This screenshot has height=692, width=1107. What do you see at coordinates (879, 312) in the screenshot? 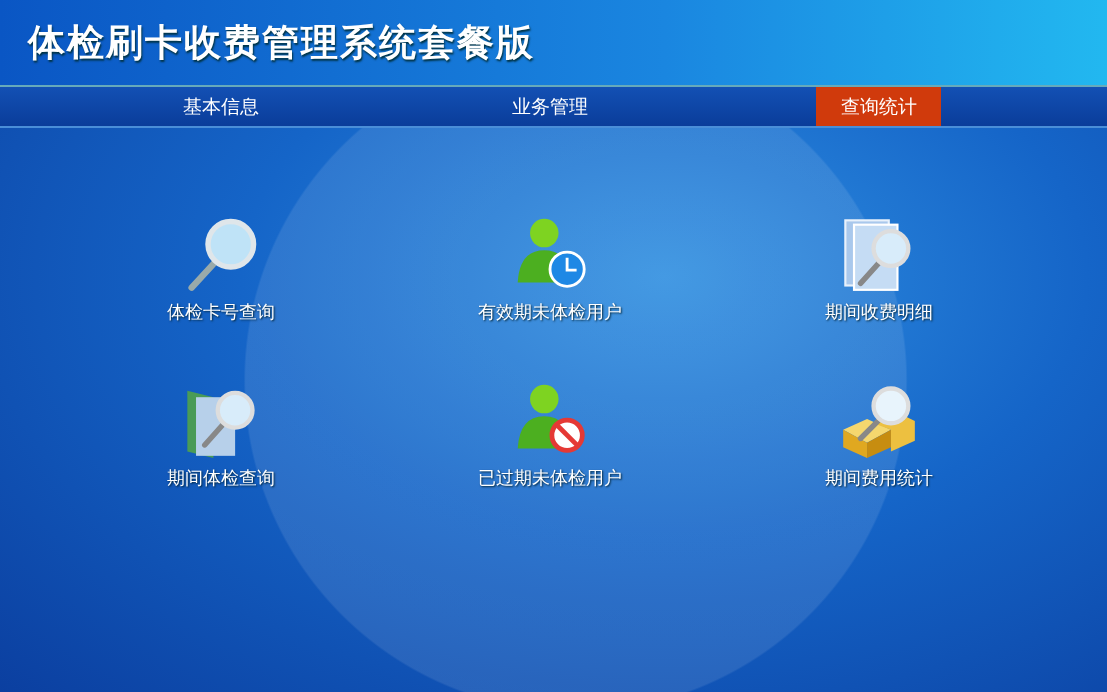
I see `feature-link: 期间收费明细` at bounding box center [879, 312].